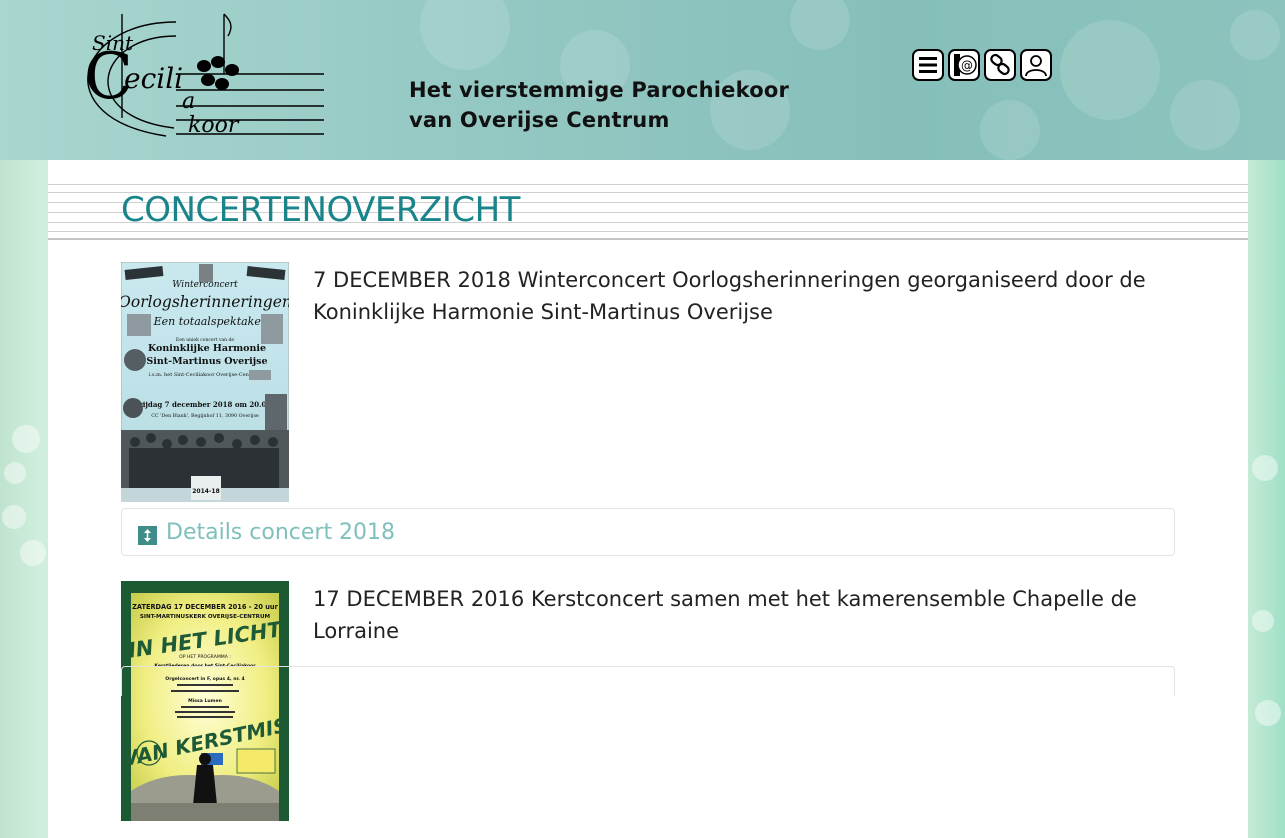  I want to click on page-title: CONCERTENOVERZICHT, so click(320, 210).